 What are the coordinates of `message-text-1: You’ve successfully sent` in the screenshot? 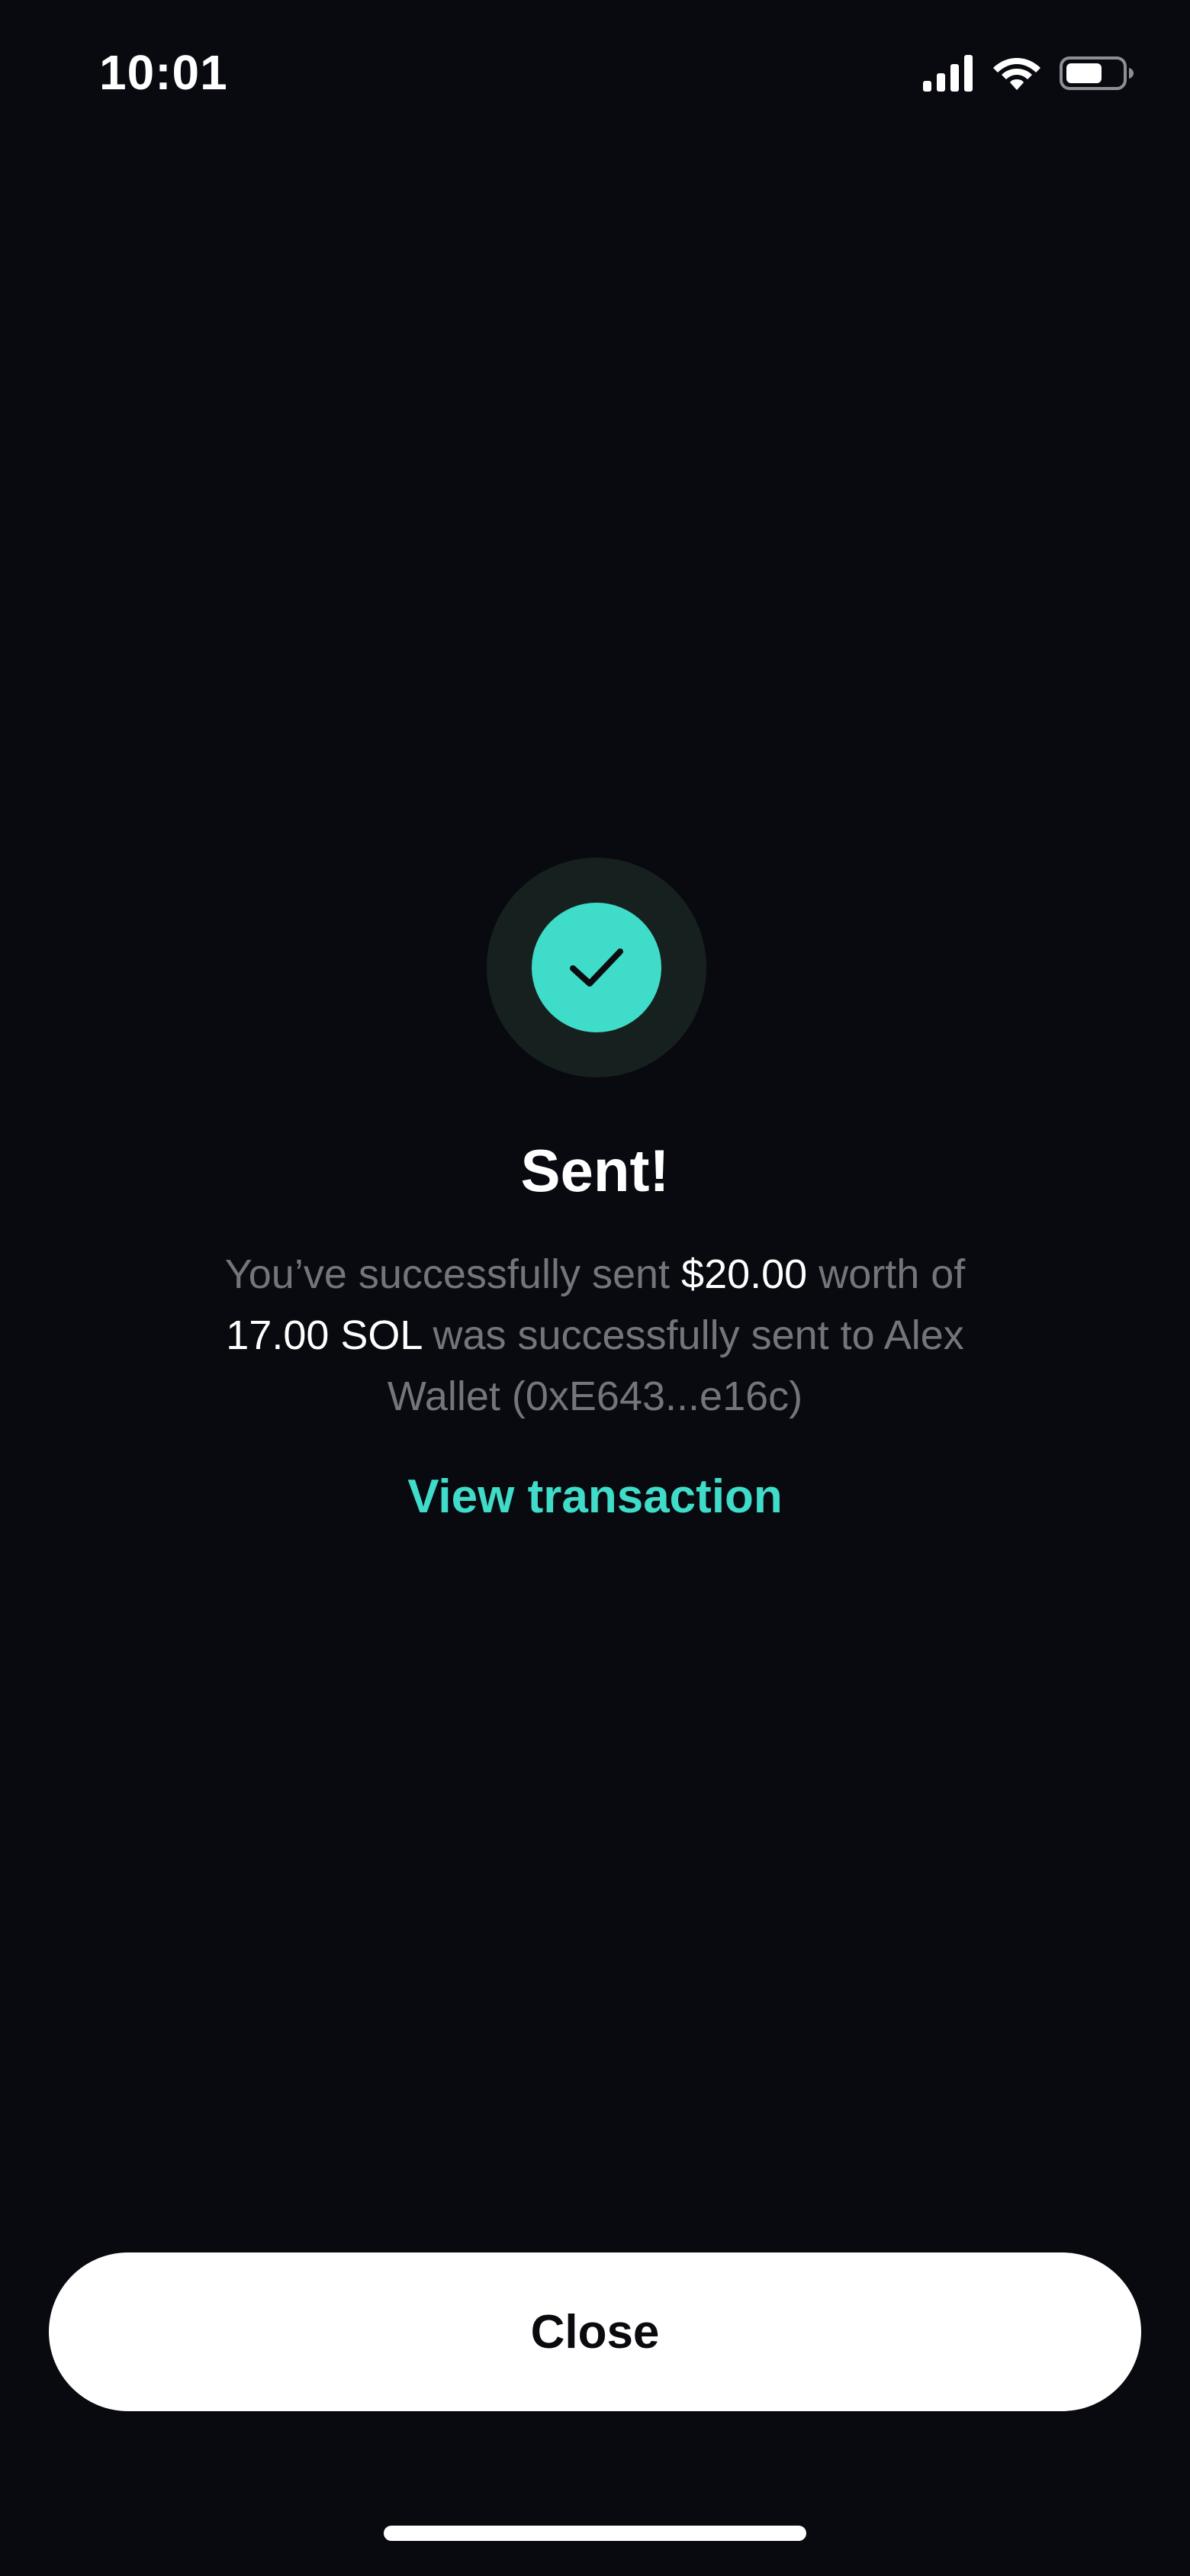 It's located at (453, 1274).